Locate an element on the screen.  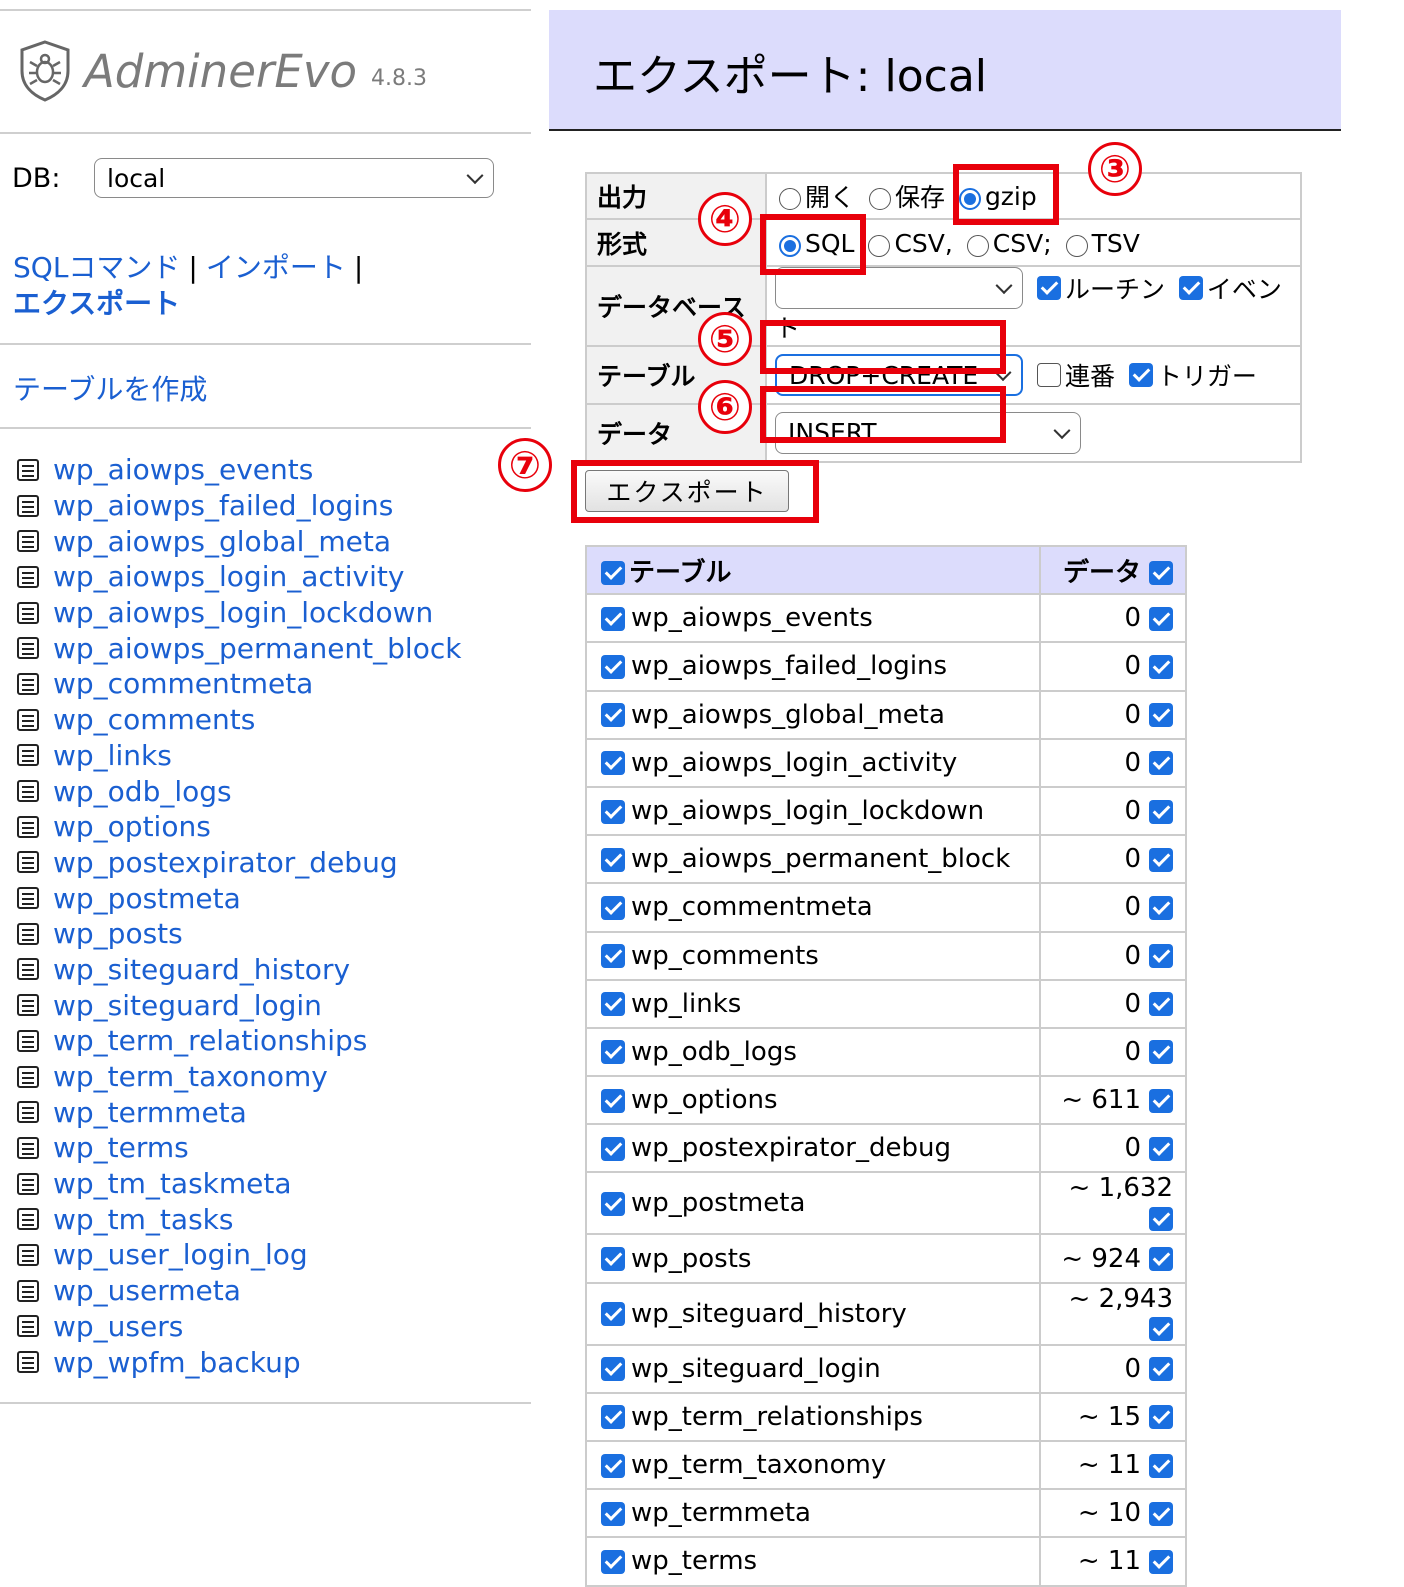
output-save-radio is located at coordinates (879, 199).